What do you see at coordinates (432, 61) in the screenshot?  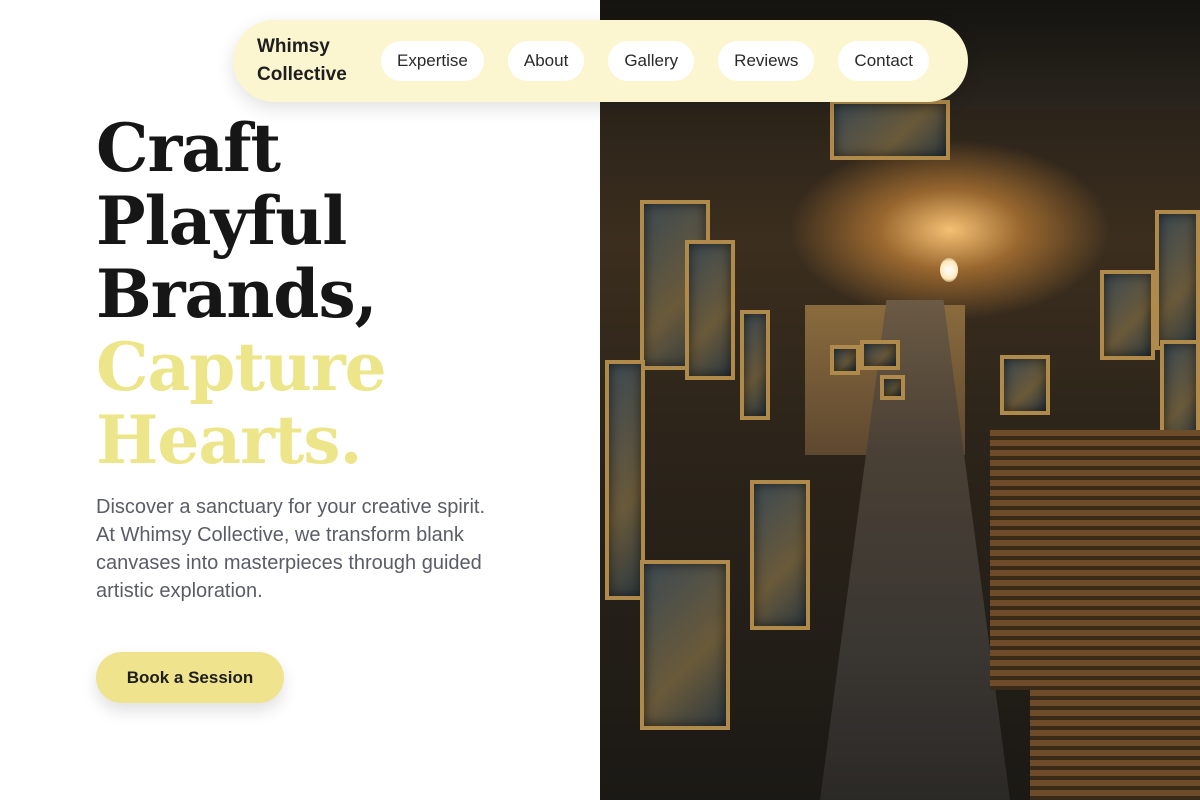 I see `nav-link-expertise: Expertise` at bounding box center [432, 61].